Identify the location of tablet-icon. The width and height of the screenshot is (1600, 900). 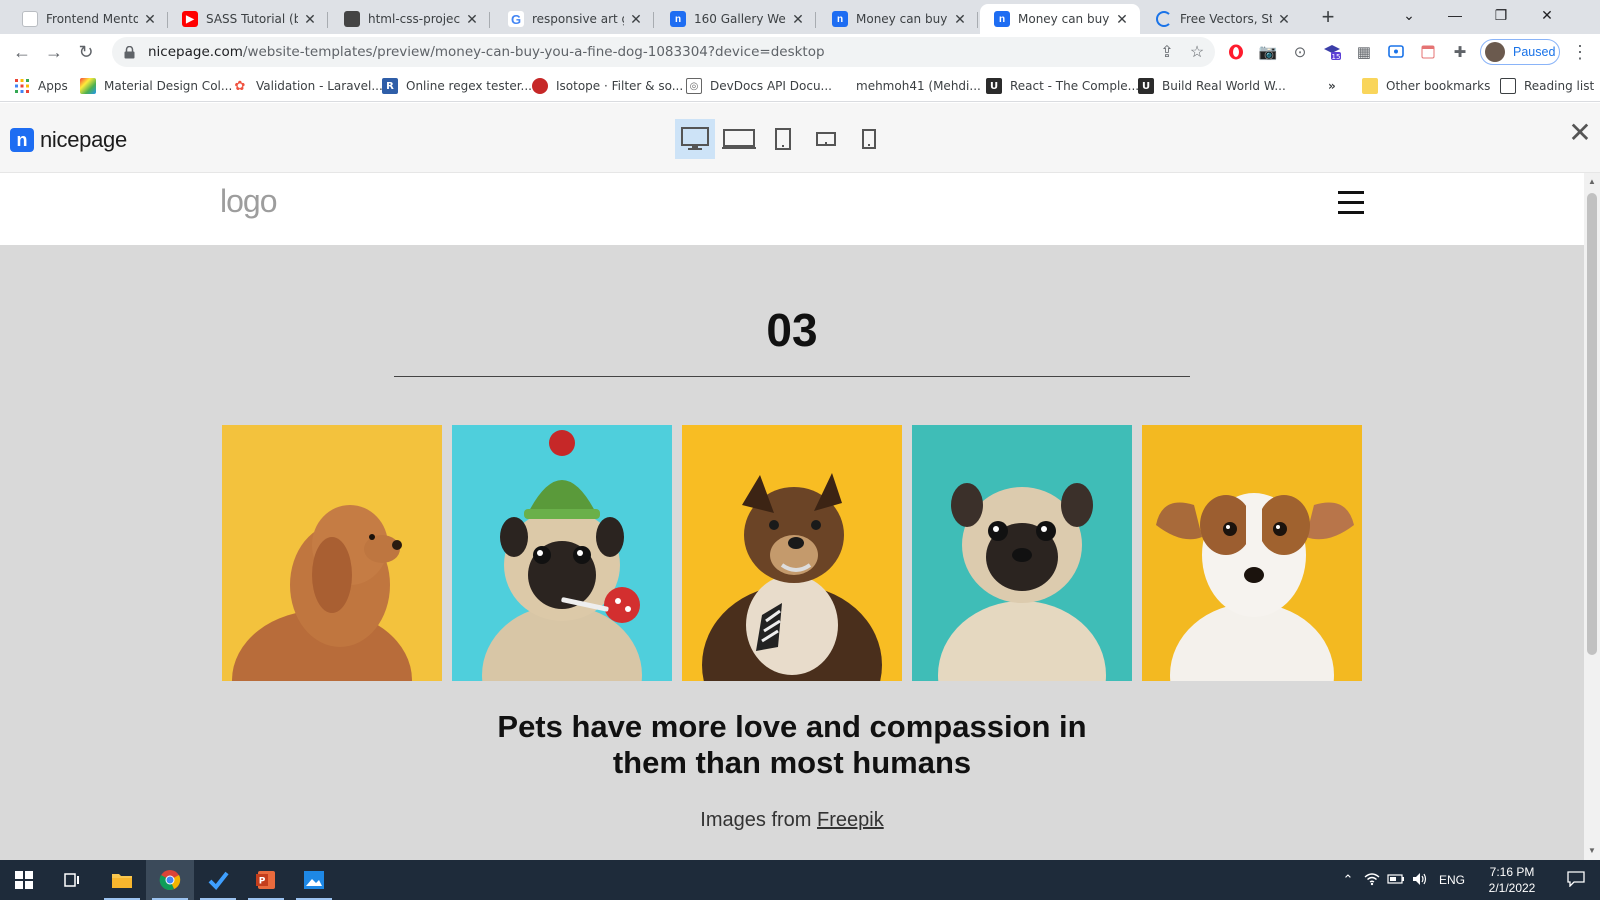
(783, 139).